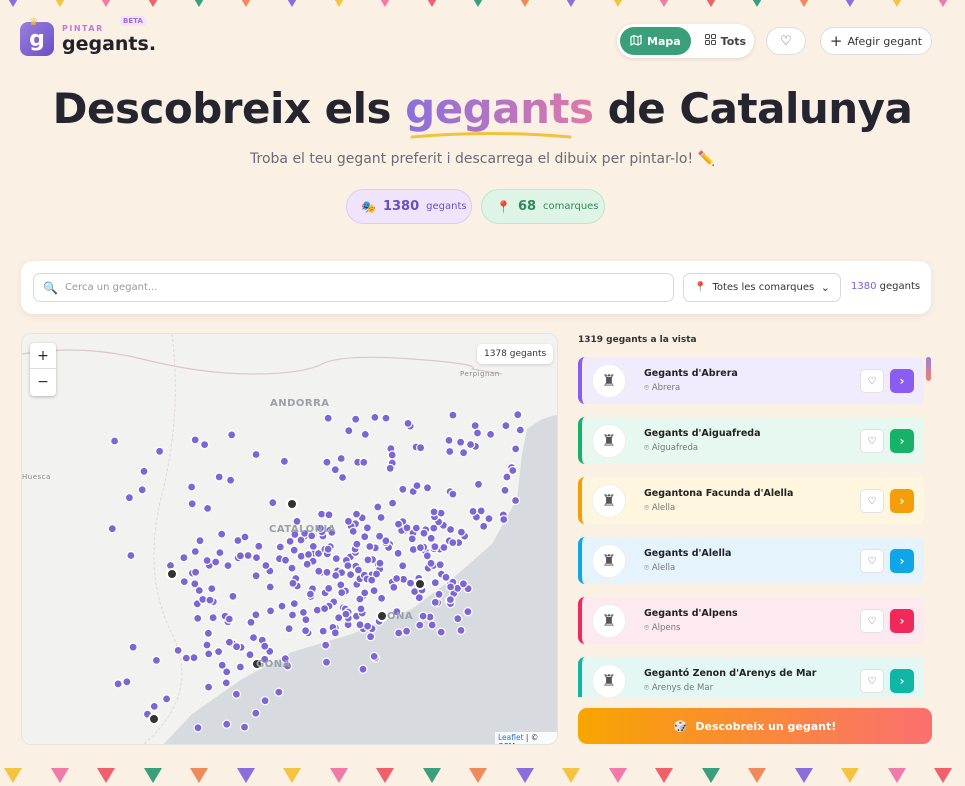  I want to click on list-item: ♜ Gegants d'Abrera ⌾ Abrera ♡ ›, so click(751, 380).